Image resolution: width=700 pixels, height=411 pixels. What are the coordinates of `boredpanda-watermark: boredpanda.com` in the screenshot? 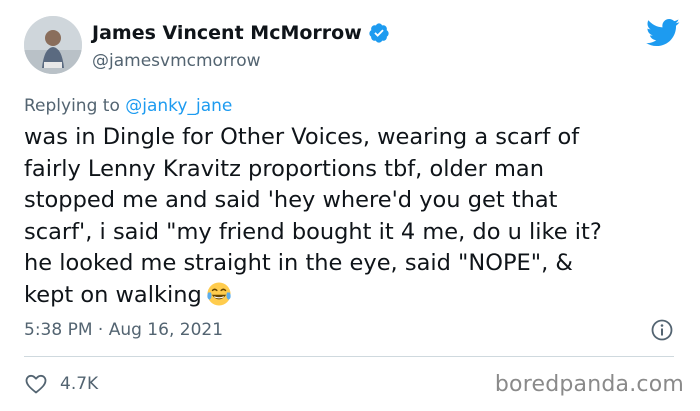 It's located at (589, 384).